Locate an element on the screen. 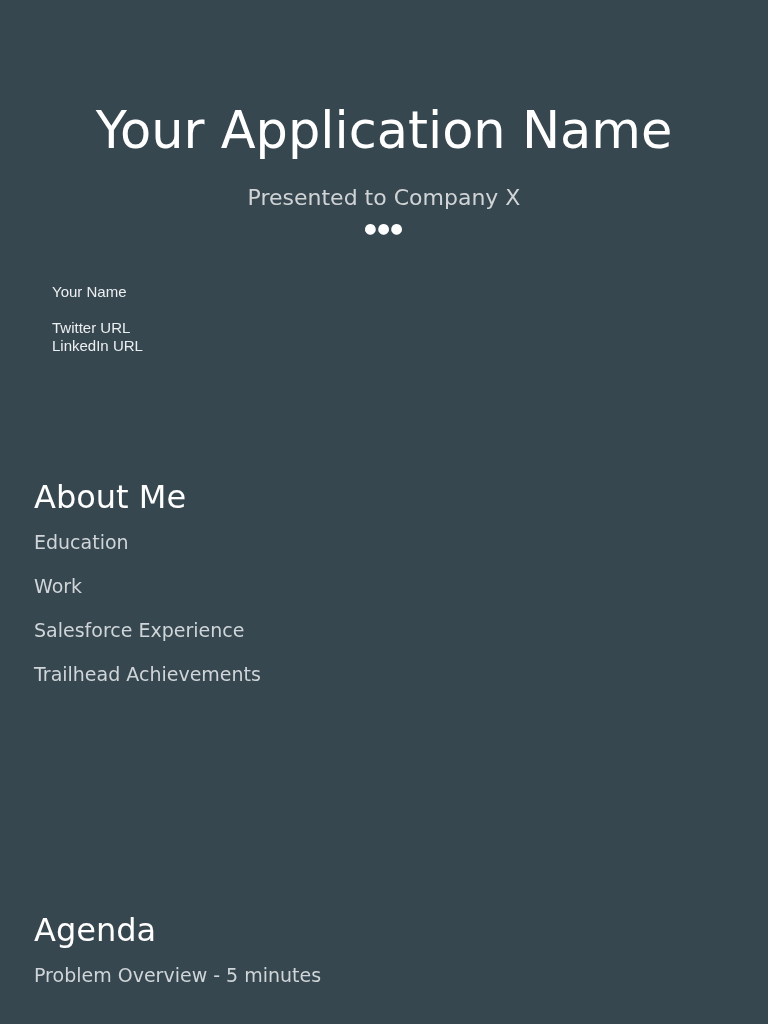 The height and width of the screenshot is (1024, 768). profile-link: LinkedIn URL is located at coordinates (97, 346).